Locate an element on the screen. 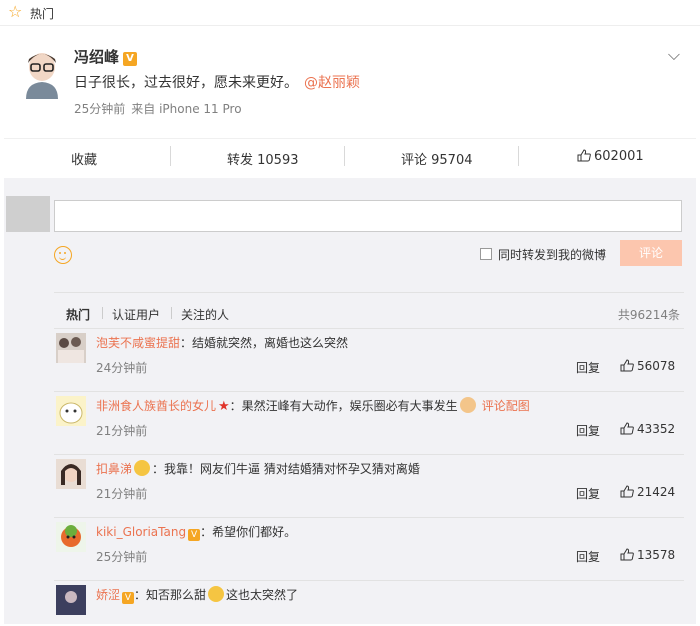 This screenshot has width=700, height=626. comment-button: 评论 95704 is located at coordinates (437, 158).